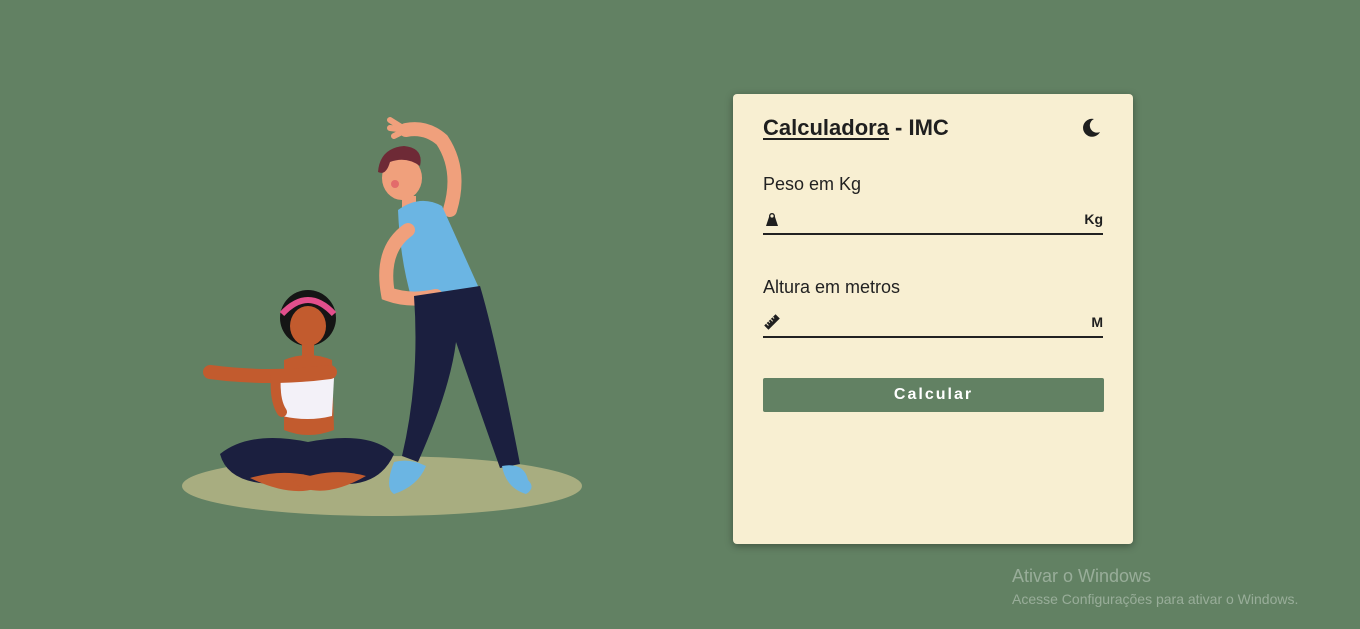 The height and width of the screenshot is (629, 1360). I want to click on theme-toggle-button, so click(1091, 128).